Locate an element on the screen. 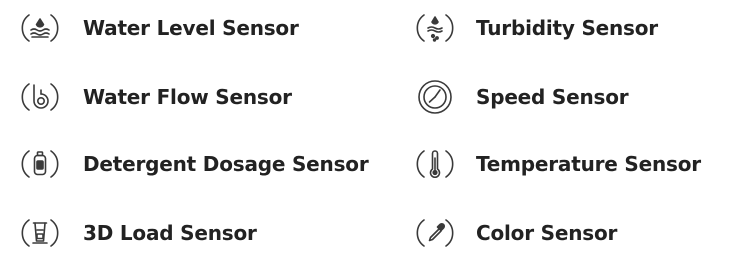  water-flow-icon is located at coordinates (40, 97).